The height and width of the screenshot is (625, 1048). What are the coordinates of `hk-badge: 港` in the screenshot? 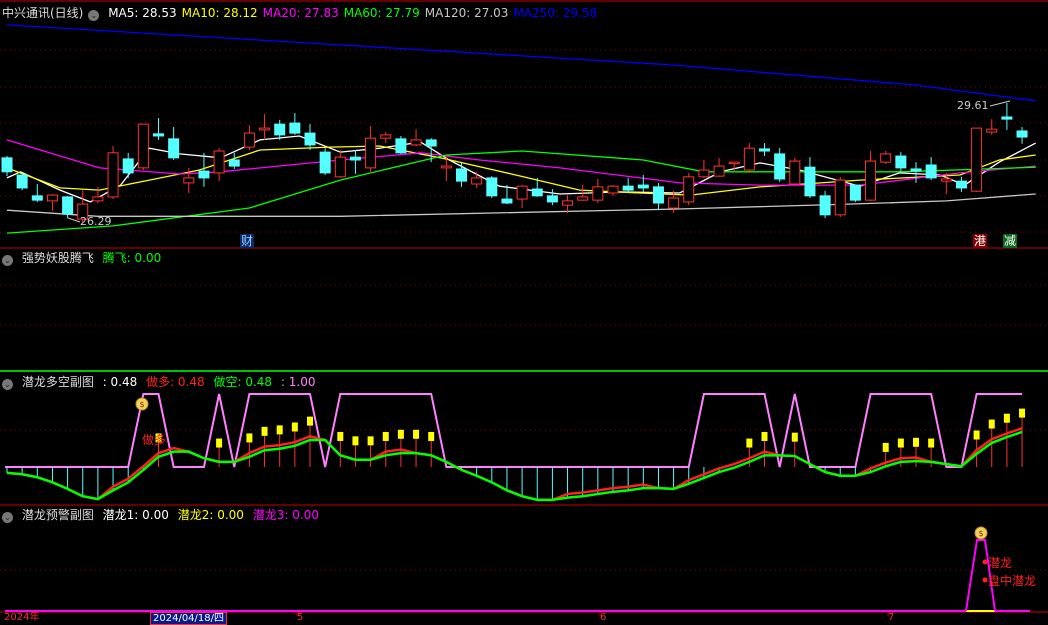 It's located at (980, 241).